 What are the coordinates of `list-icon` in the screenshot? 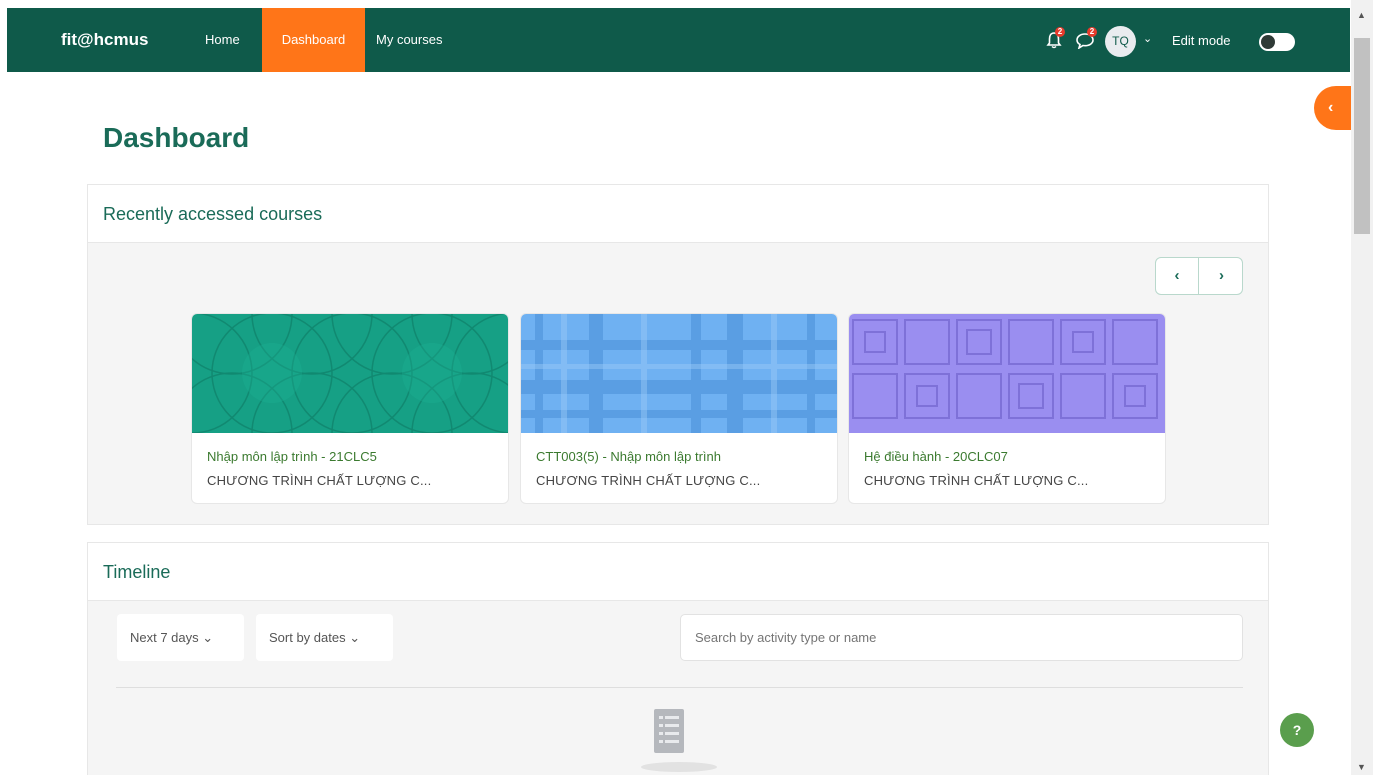 It's located at (669, 731).